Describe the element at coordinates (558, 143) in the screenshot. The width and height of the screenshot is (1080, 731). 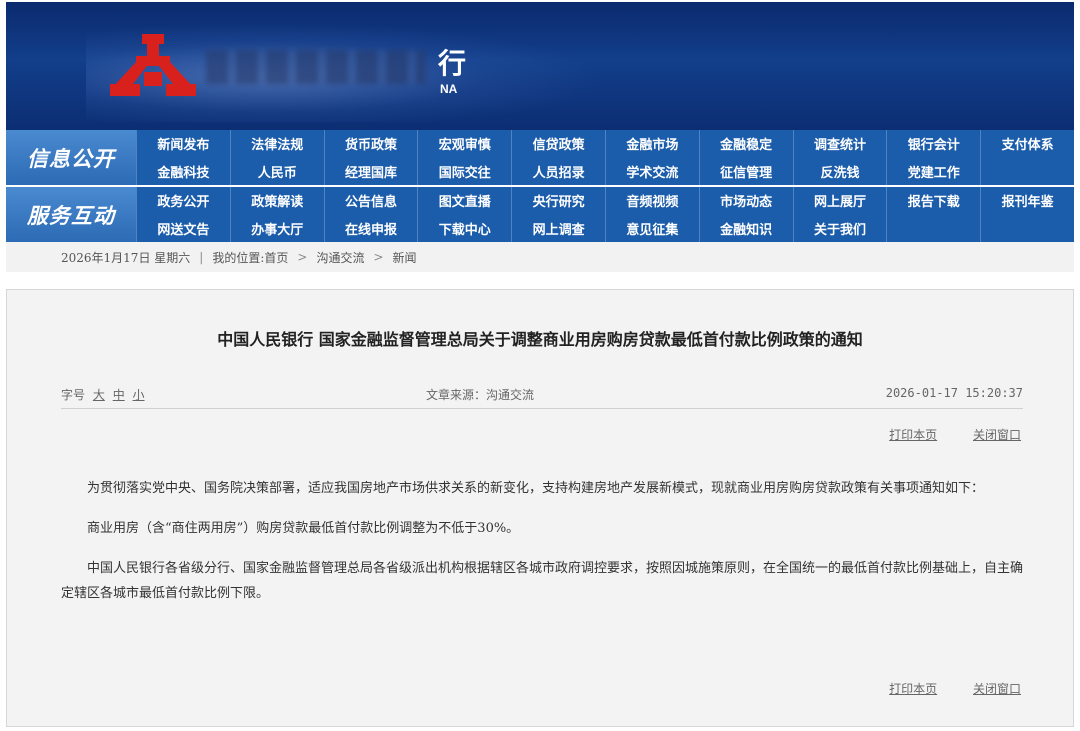
I see `nav-item: 信贷政策` at that location.